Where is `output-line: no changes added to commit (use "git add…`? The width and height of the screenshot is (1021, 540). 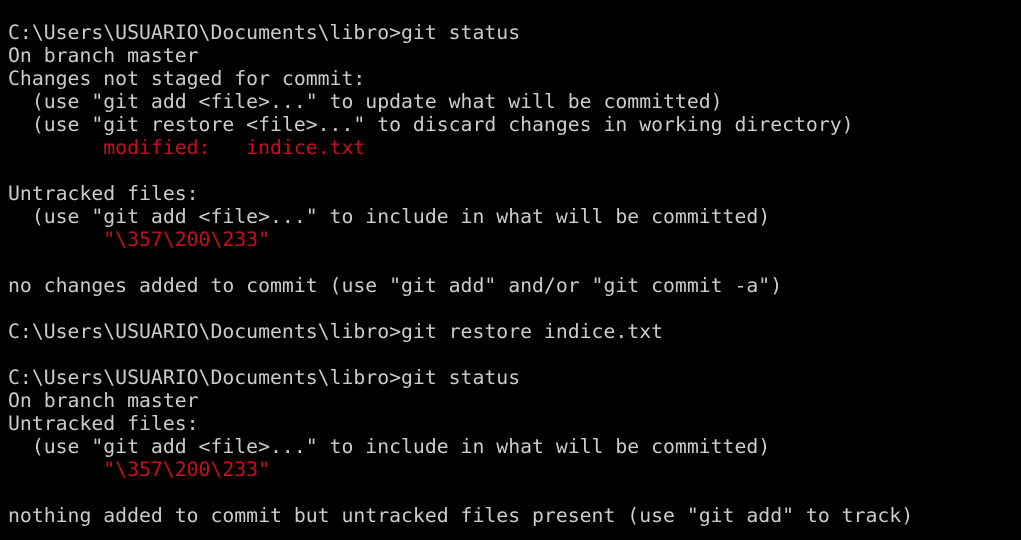 output-line: no changes added to commit (use "git add… is located at coordinates (395, 285).